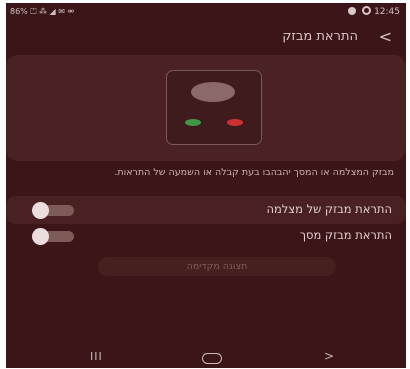  I want to click on setting-row-camera-flash: התראת מבזק של מצלמה, so click(206, 210).